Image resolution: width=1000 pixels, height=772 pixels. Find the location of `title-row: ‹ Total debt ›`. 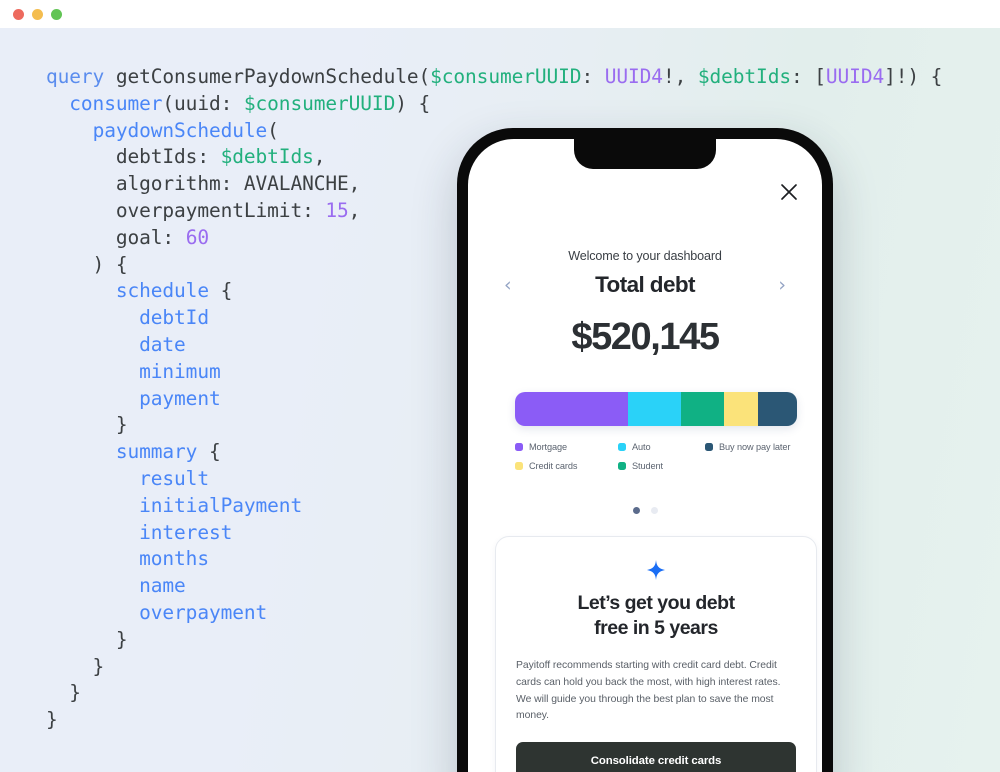

title-row: ‹ Total debt › is located at coordinates (645, 285).